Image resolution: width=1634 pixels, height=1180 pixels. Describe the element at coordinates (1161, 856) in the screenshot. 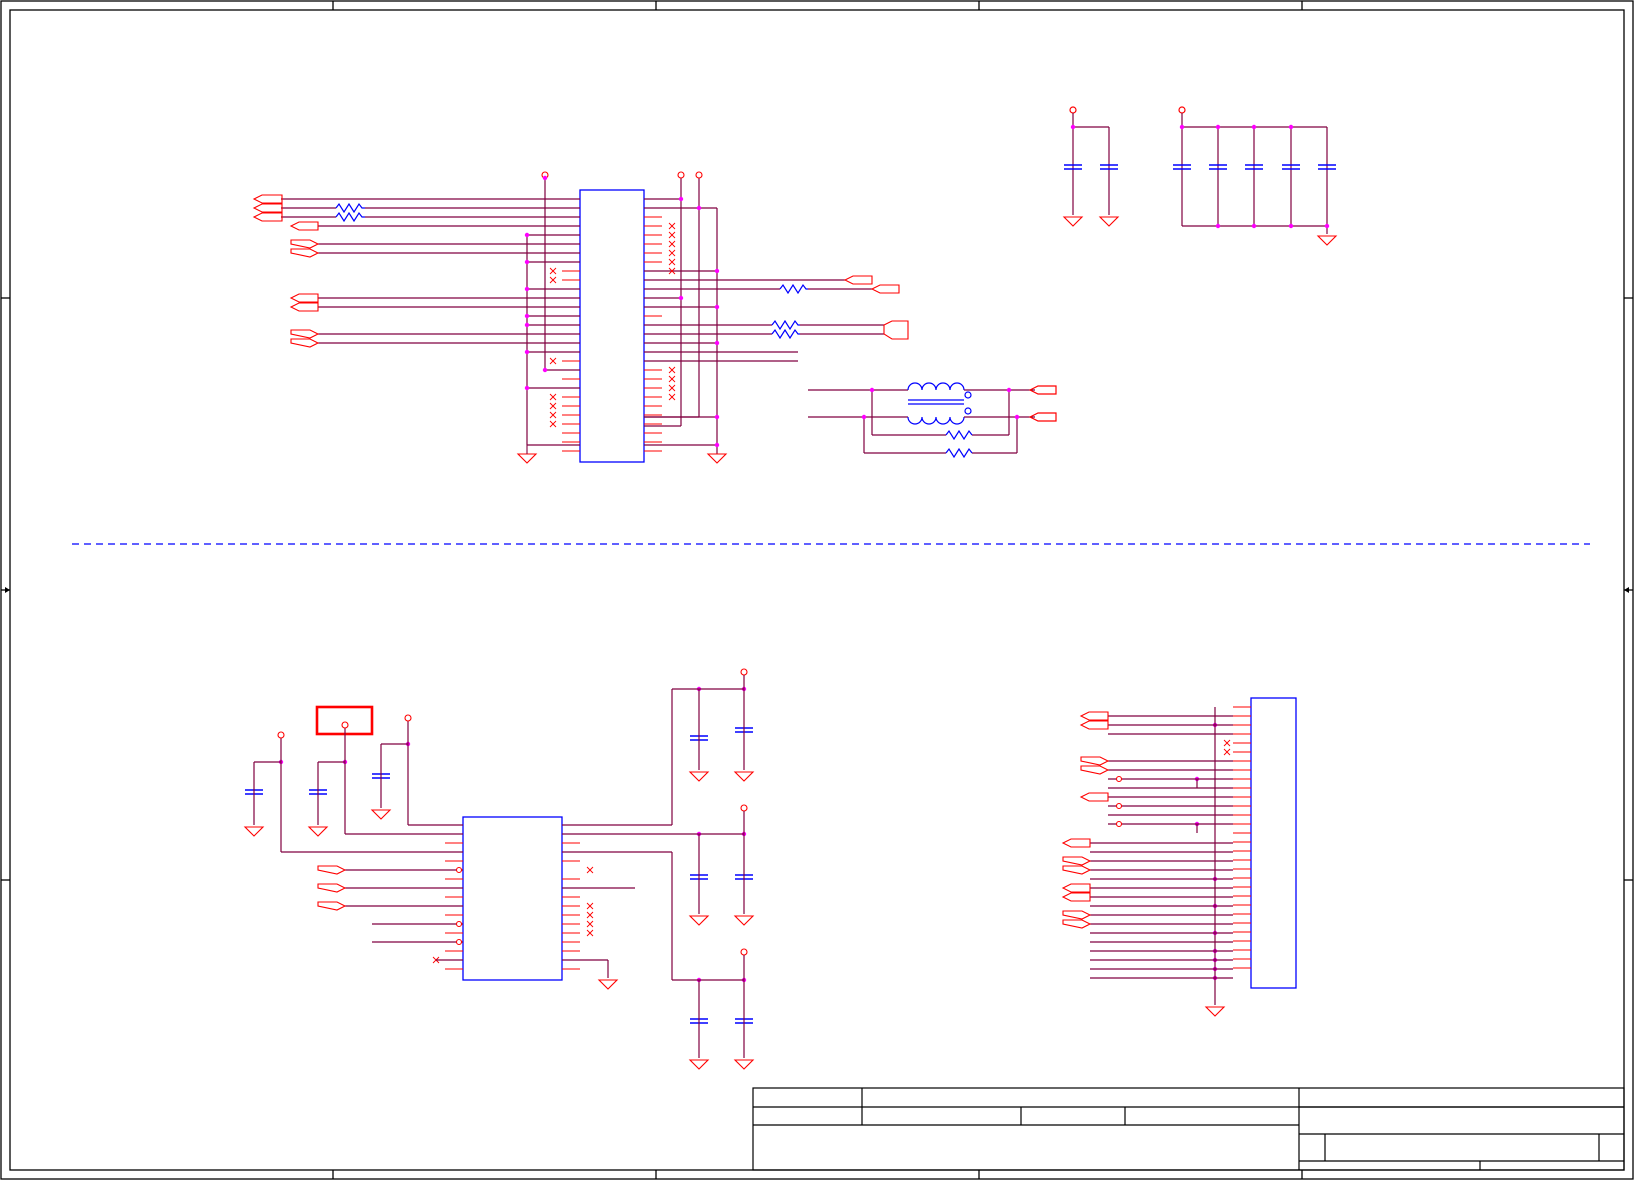

I see `lower-connector-nets` at that location.